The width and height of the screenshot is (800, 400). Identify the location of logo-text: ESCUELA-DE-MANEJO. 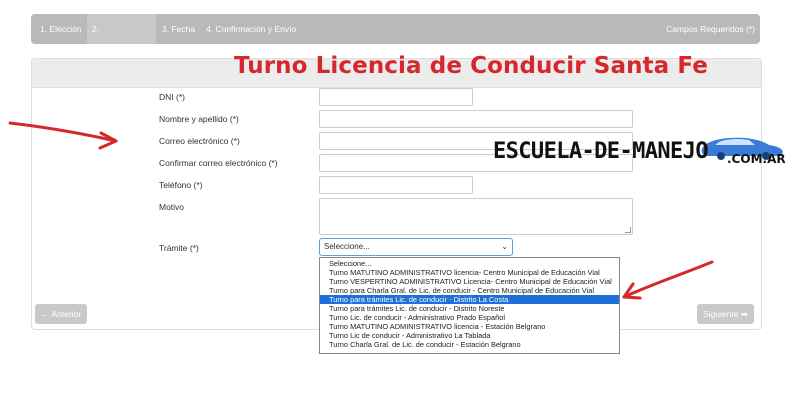
(601, 151).